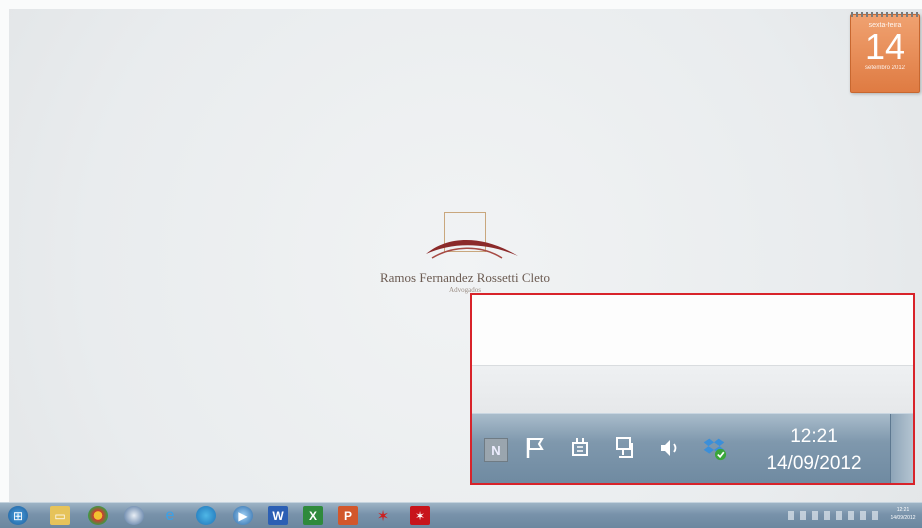 Image resolution: width=922 pixels, height=528 pixels. I want to click on zoom-taskbar: N 12:21 14/09/2012, so click(692, 448).